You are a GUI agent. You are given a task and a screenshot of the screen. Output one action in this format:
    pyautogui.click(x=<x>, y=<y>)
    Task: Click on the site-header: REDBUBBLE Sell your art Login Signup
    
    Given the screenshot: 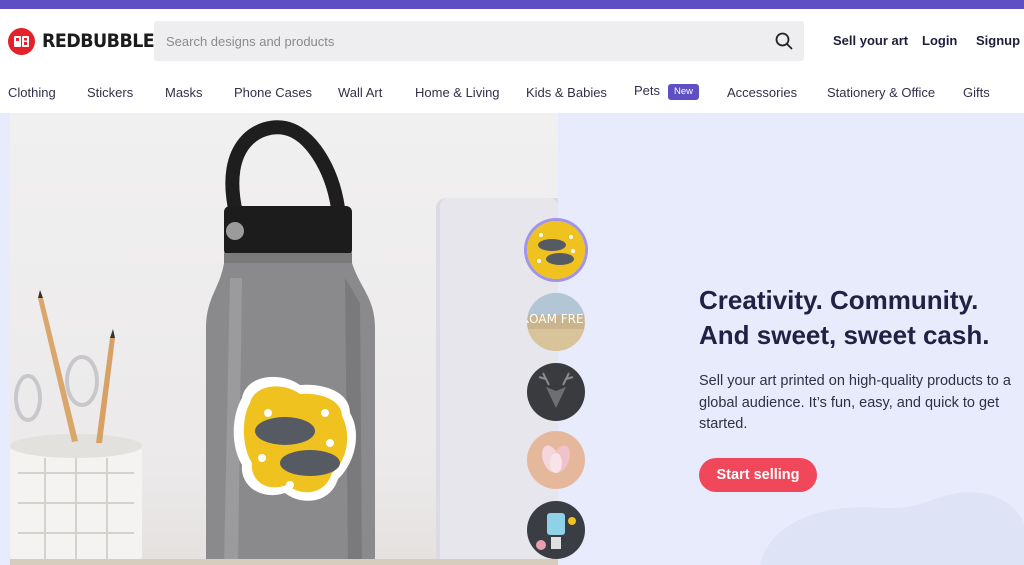 What is the action you would take?
    pyautogui.click(x=512, y=40)
    